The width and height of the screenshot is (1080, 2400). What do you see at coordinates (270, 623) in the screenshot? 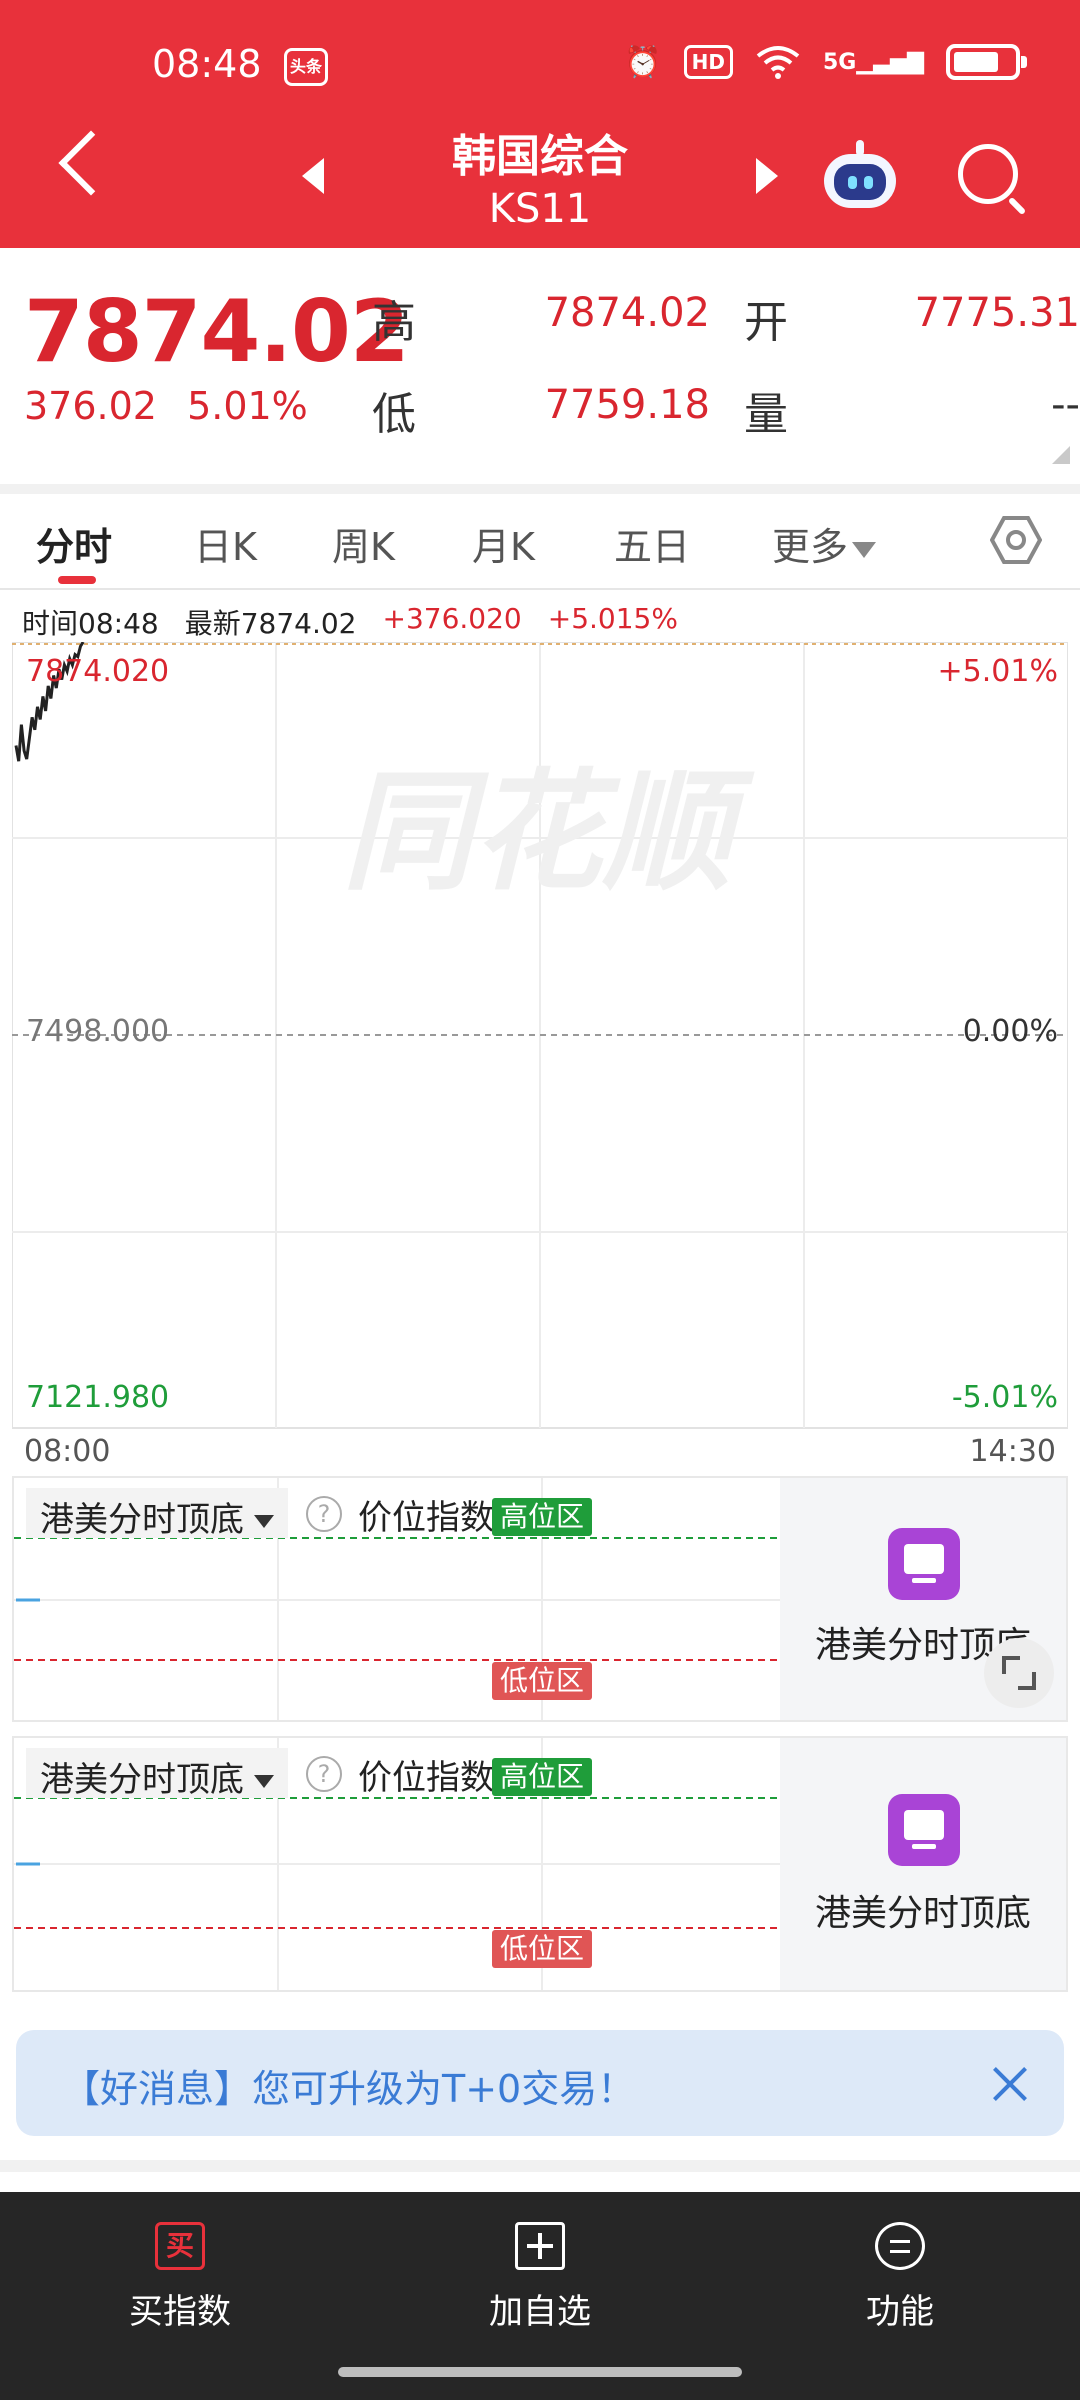
I see `info-latest: 最新7874.02` at bounding box center [270, 623].